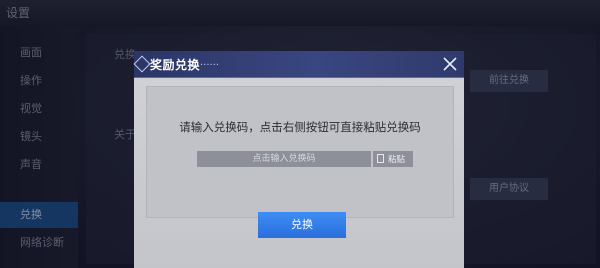 The image size is (600, 268). What do you see at coordinates (142, 64) in the screenshot?
I see `diamond-icon` at bounding box center [142, 64].